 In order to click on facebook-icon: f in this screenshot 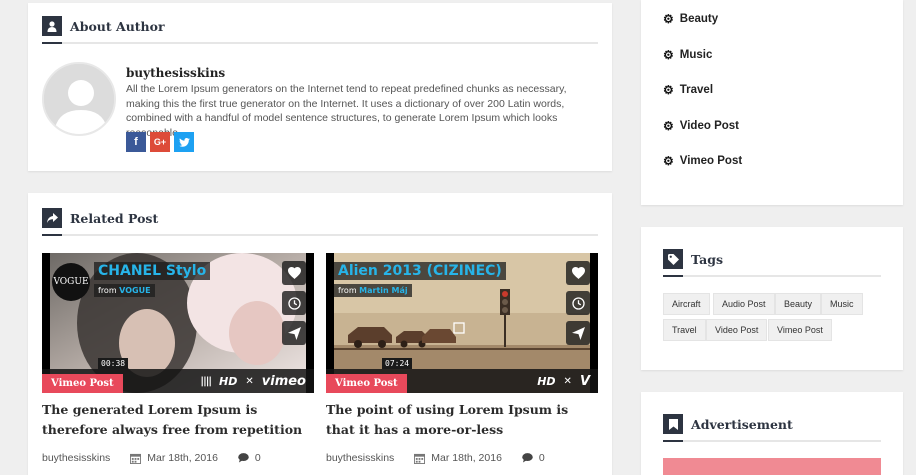, I will do `click(136, 142)`.